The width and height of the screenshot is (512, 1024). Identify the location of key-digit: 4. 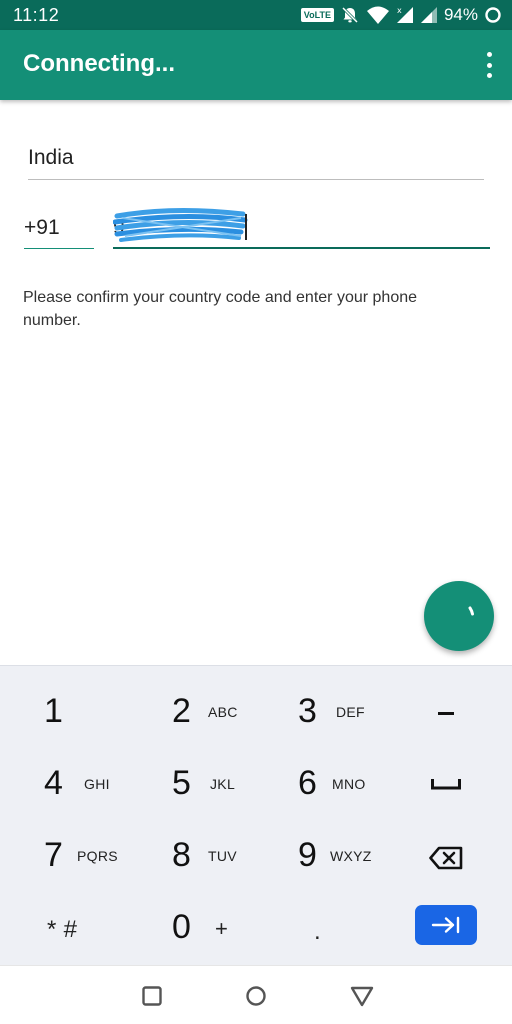
(53, 783).